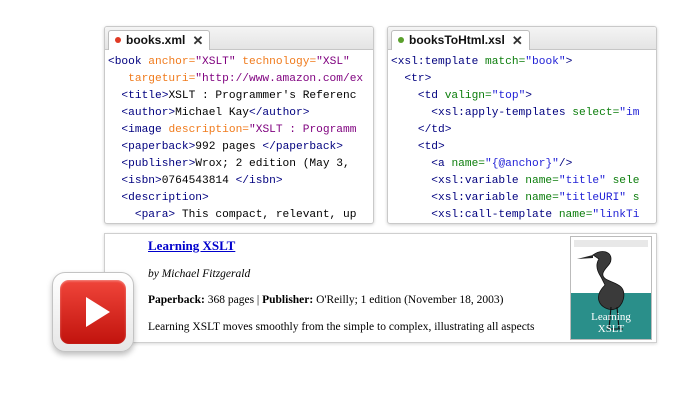 The height and width of the screenshot is (400, 680). I want to click on play-button-face, so click(93, 312).